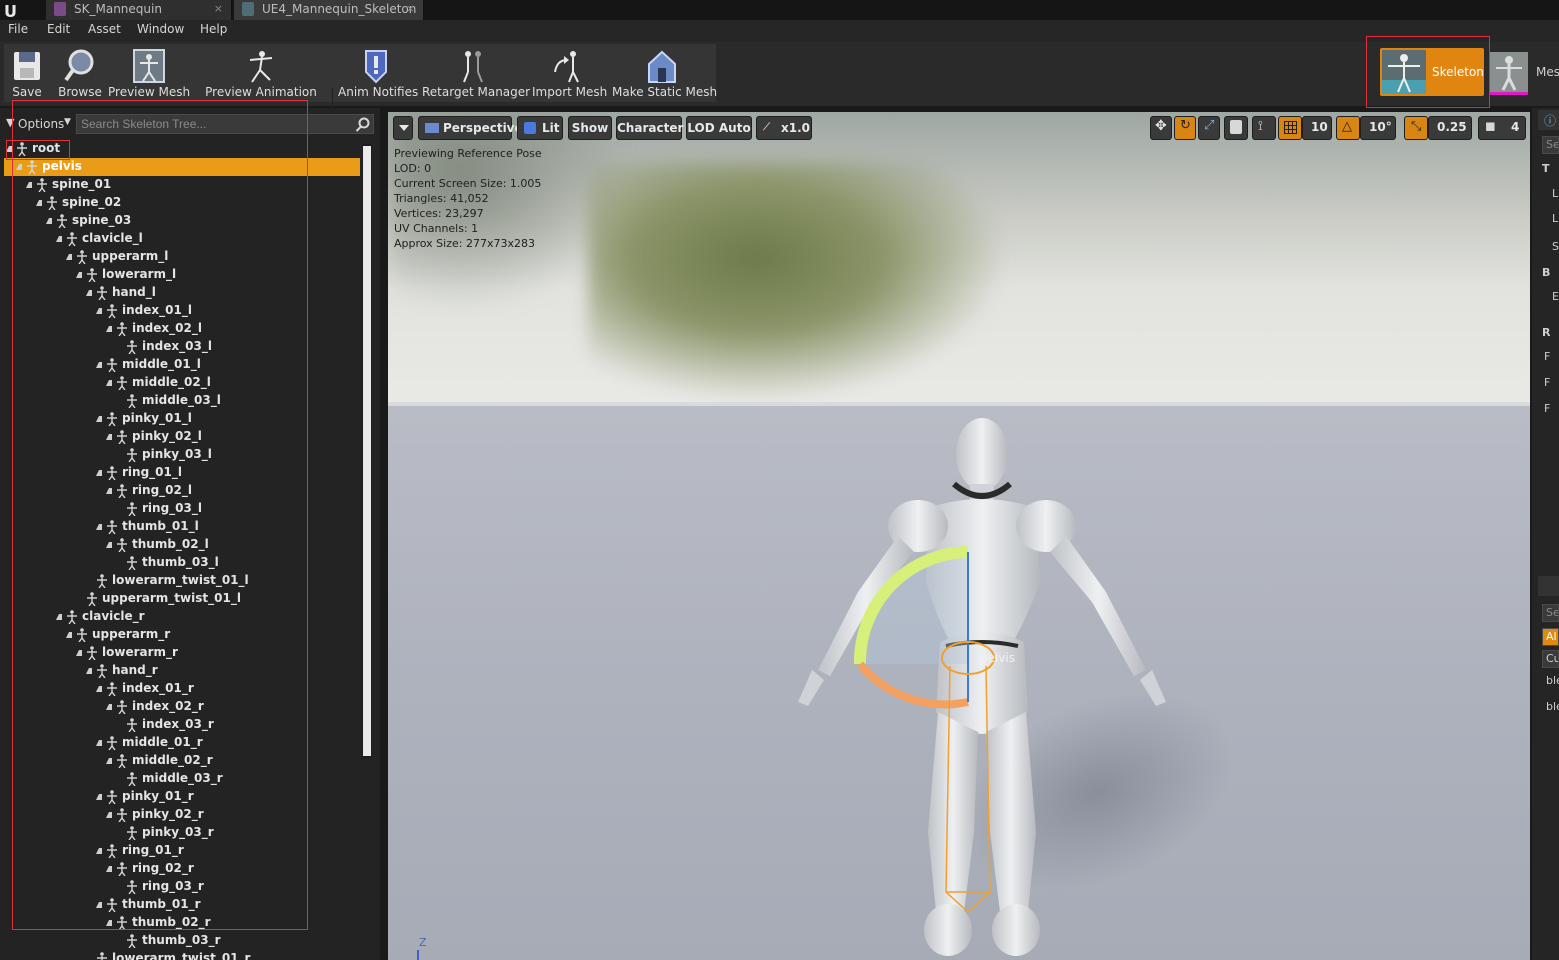 Image resolution: width=1559 pixels, height=960 pixels. Describe the element at coordinates (329, 10) in the screenshot. I see `tab-ue4-mannequin-skeleton: UE4_Mannequin_Skeleton ×` at that location.